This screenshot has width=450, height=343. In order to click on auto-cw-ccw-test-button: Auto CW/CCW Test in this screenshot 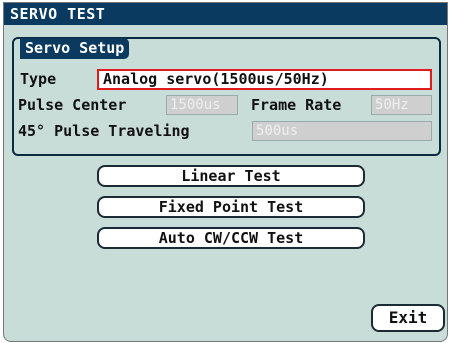, I will do `click(231, 238)`.